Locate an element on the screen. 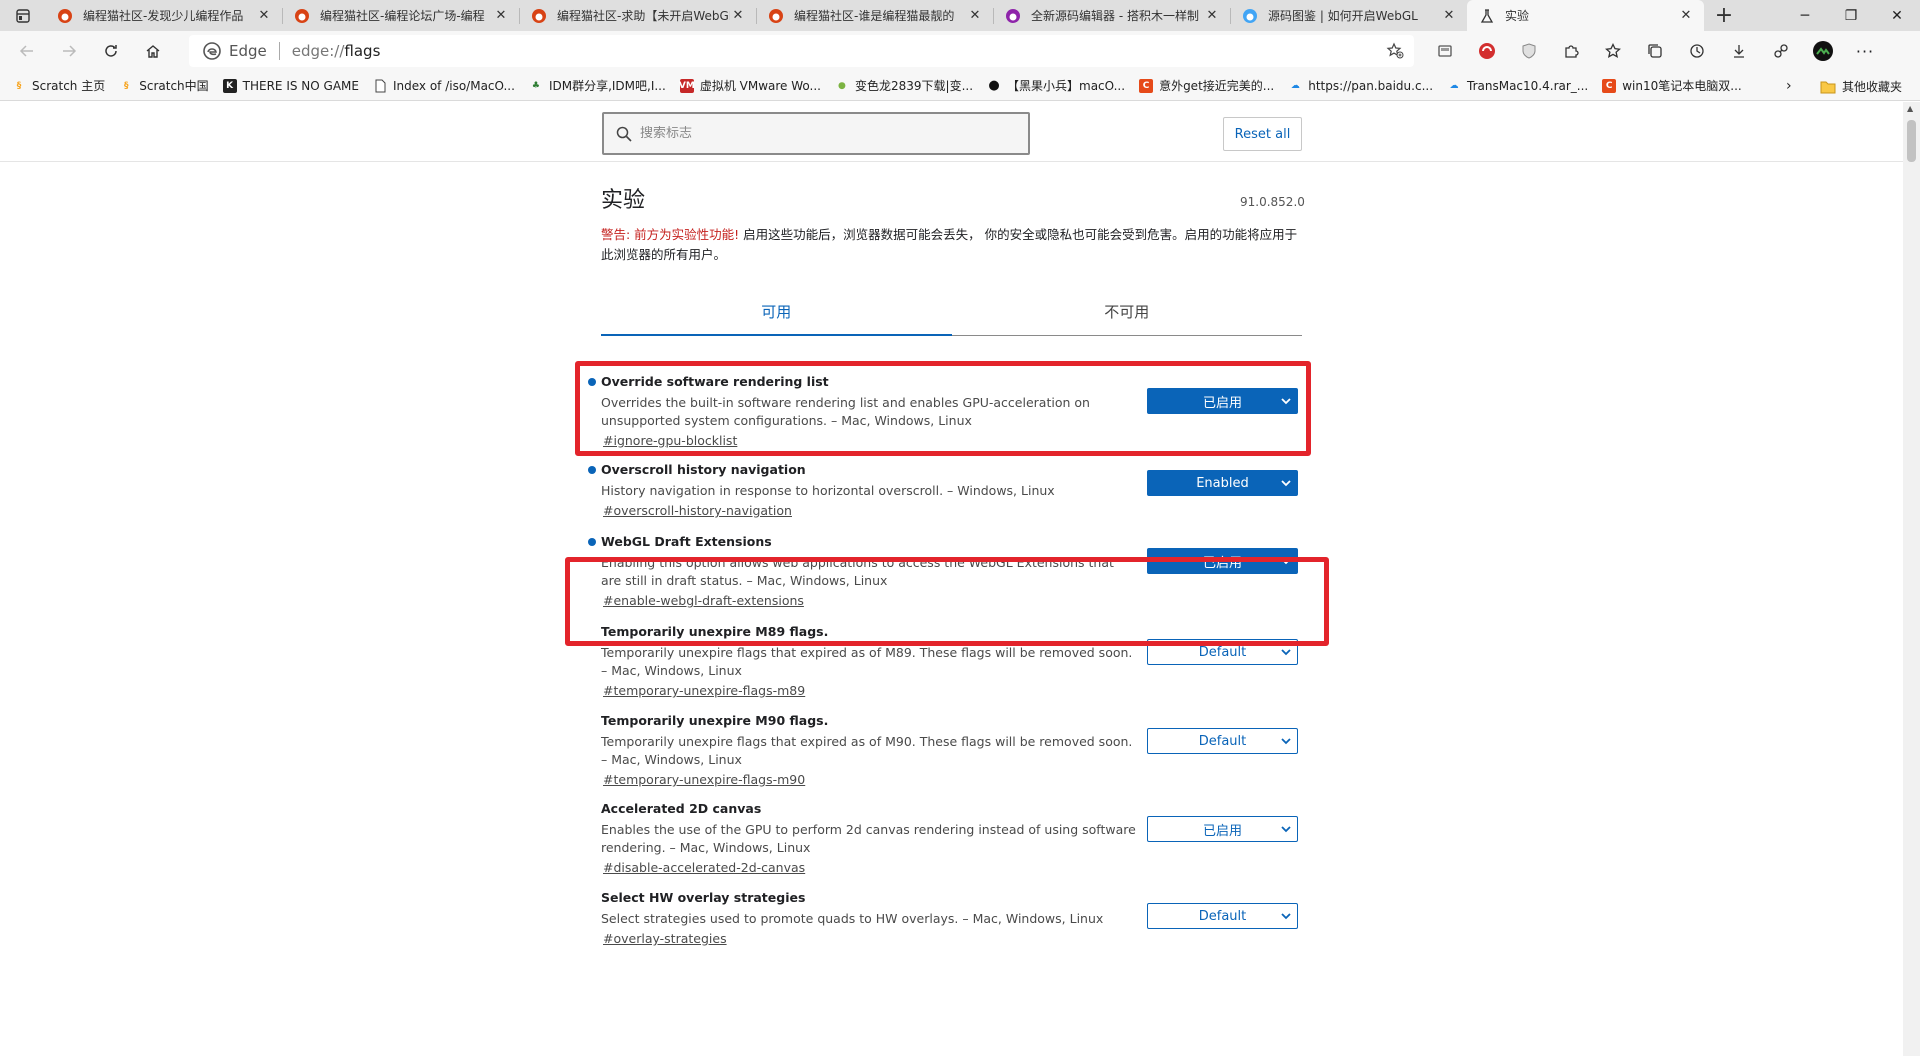  flags-search-box is located at coordinates (816, 133).